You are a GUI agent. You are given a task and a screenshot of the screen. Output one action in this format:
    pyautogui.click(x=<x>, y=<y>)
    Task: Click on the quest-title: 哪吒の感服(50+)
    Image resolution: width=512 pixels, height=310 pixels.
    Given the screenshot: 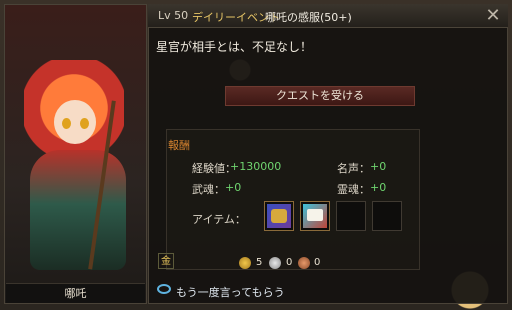 What is the action you would take?
    pyautogui.click(x=308, y=17)
    